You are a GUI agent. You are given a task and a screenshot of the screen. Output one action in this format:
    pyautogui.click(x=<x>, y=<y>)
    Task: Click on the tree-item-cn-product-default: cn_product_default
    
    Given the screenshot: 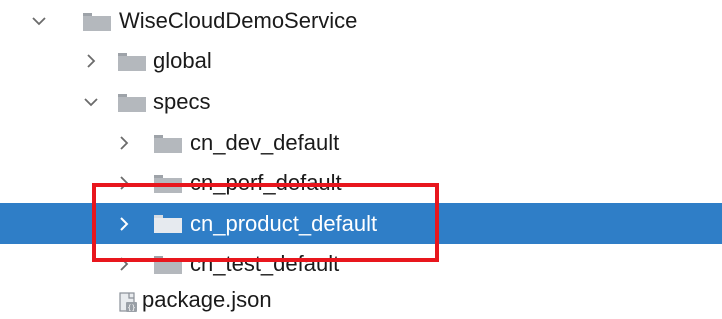 What is the action you would take?
    pyautogui.click(x=361, y=223)
    